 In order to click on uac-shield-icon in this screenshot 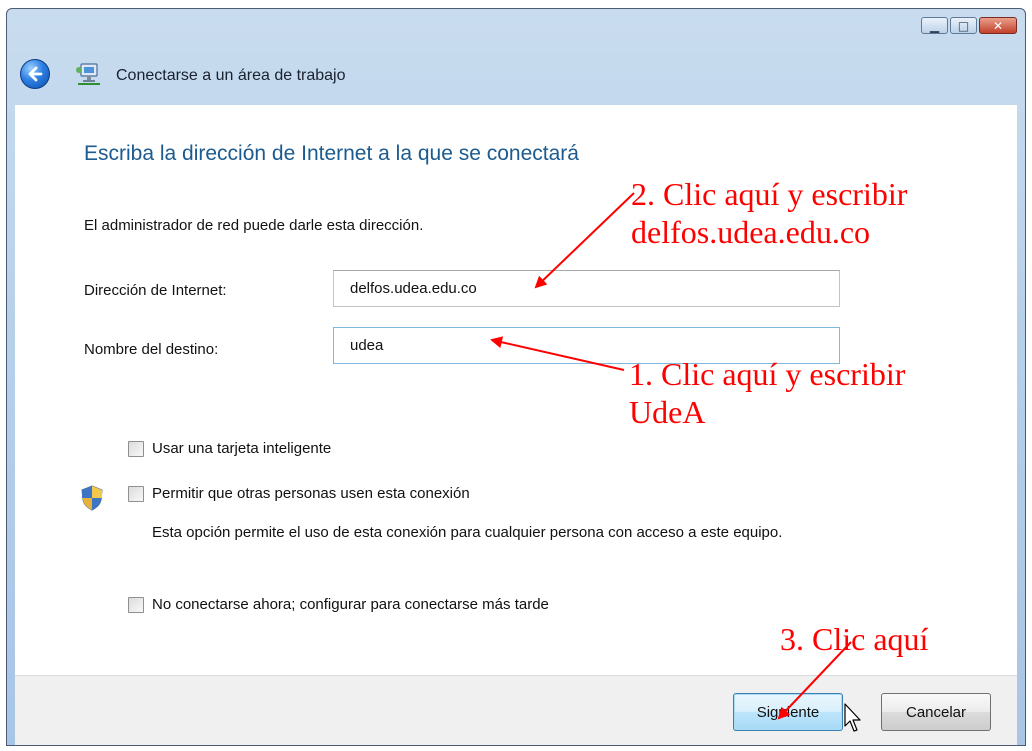, I will do `click(92, 498)`.